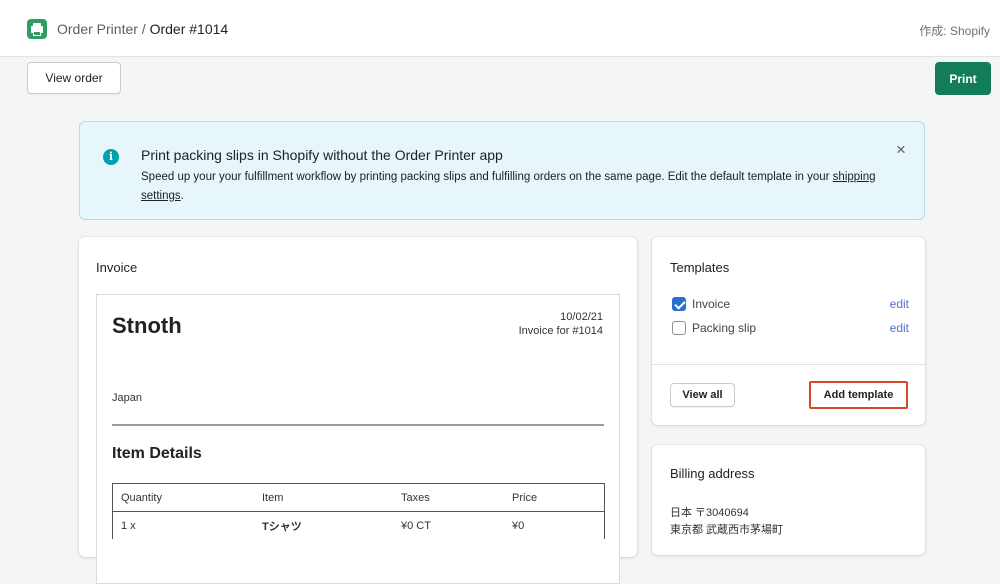 The image size is (1000, 584). Describe the element at coordinates (560, 331) in the screenshot. I see `invoice-for: Invoice for #1014` at that location.